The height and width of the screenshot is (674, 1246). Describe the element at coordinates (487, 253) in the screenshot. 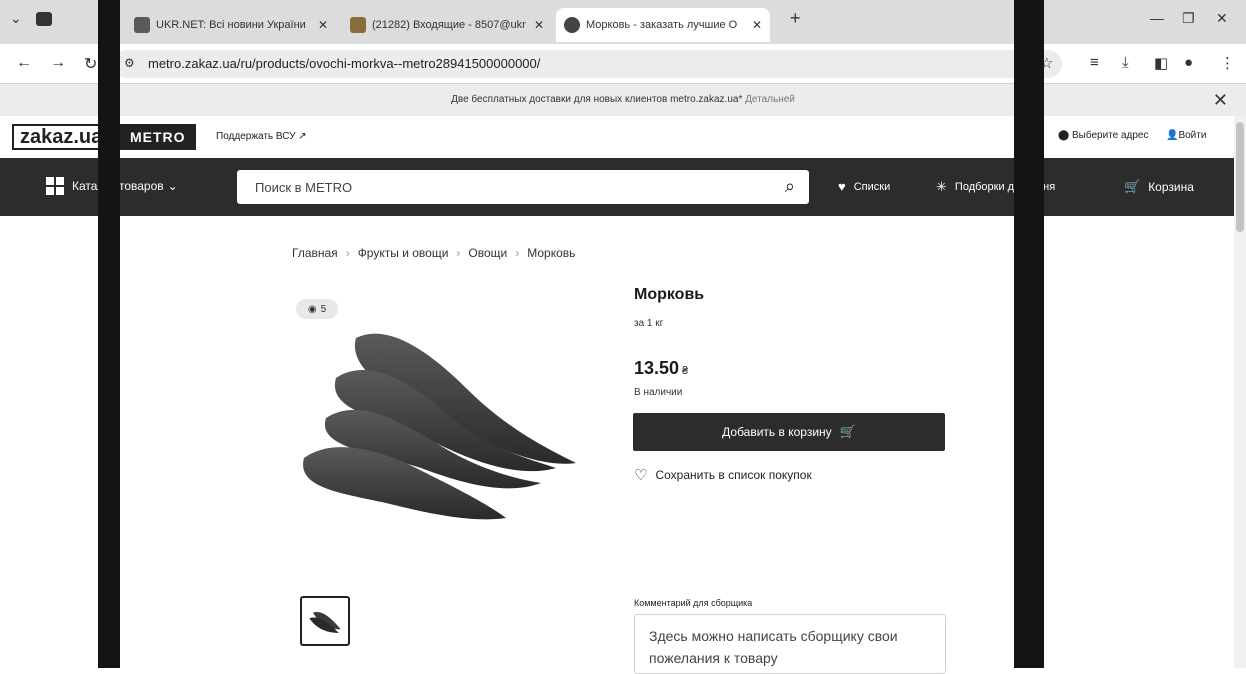

I see `breadcrumb-item: Овощи` at that location.